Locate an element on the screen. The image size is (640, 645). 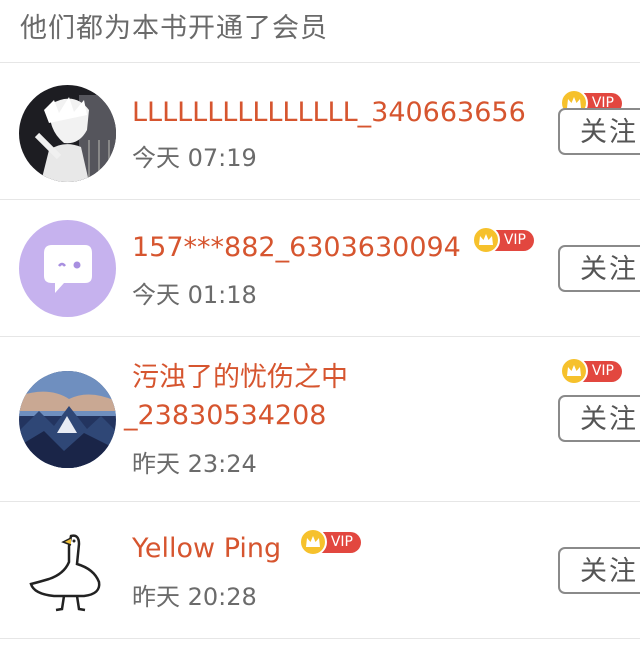
page-title: 他们都为本书开通了会员 is located at coordinates (174, 28).